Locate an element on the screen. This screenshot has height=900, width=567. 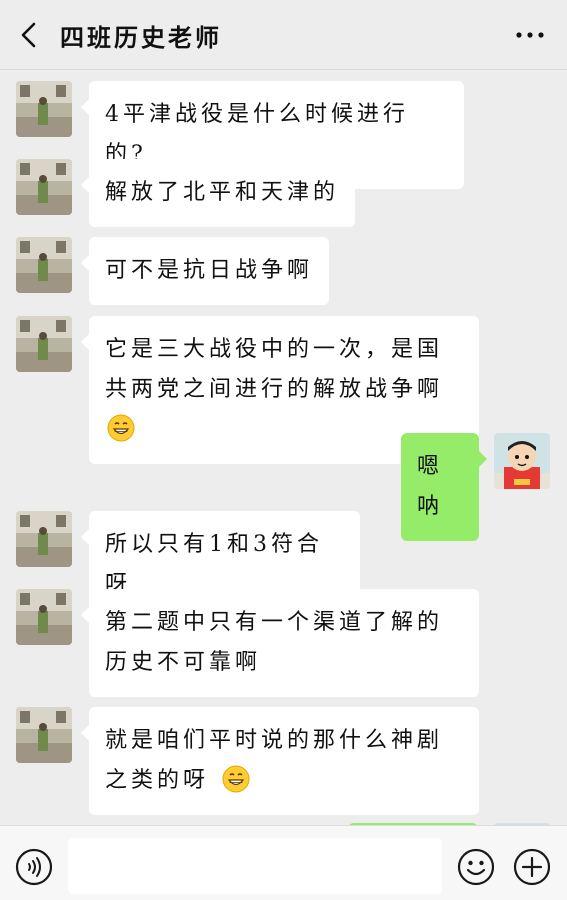
chat-header: 四班历史老师 is located at coordinates (283, 35).